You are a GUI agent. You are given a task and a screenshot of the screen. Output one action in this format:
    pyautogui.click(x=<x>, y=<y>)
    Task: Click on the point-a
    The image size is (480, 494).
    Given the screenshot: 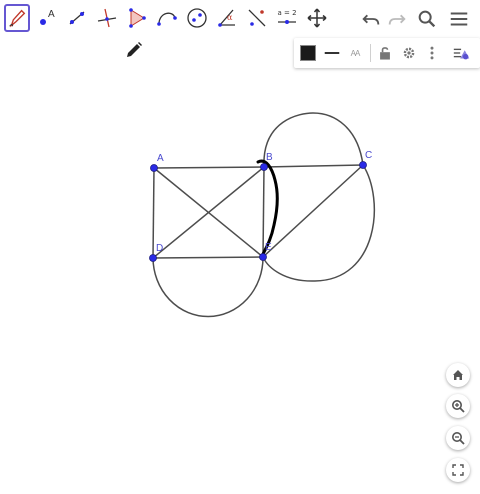 What is the action you would take?
    pyautogui.click(x=154, y=168)
    